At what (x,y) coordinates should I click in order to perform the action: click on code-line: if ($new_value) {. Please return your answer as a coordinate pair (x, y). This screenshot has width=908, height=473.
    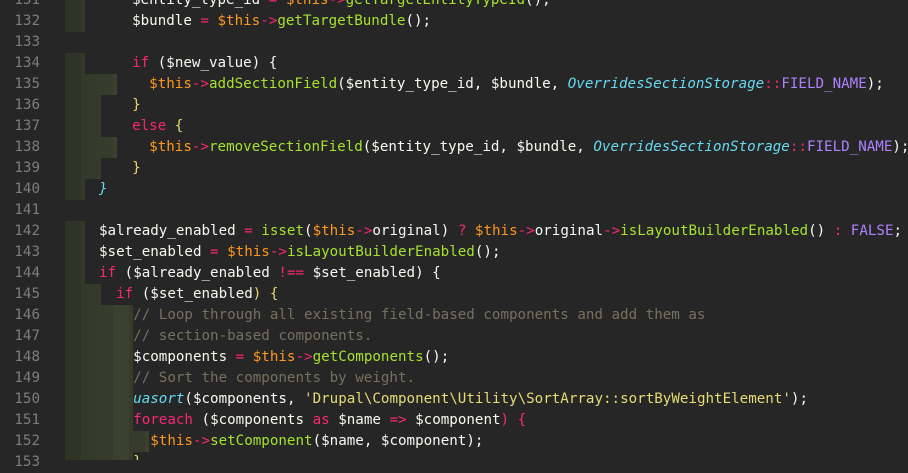
    Looking at the image, I should click on (486, 63).